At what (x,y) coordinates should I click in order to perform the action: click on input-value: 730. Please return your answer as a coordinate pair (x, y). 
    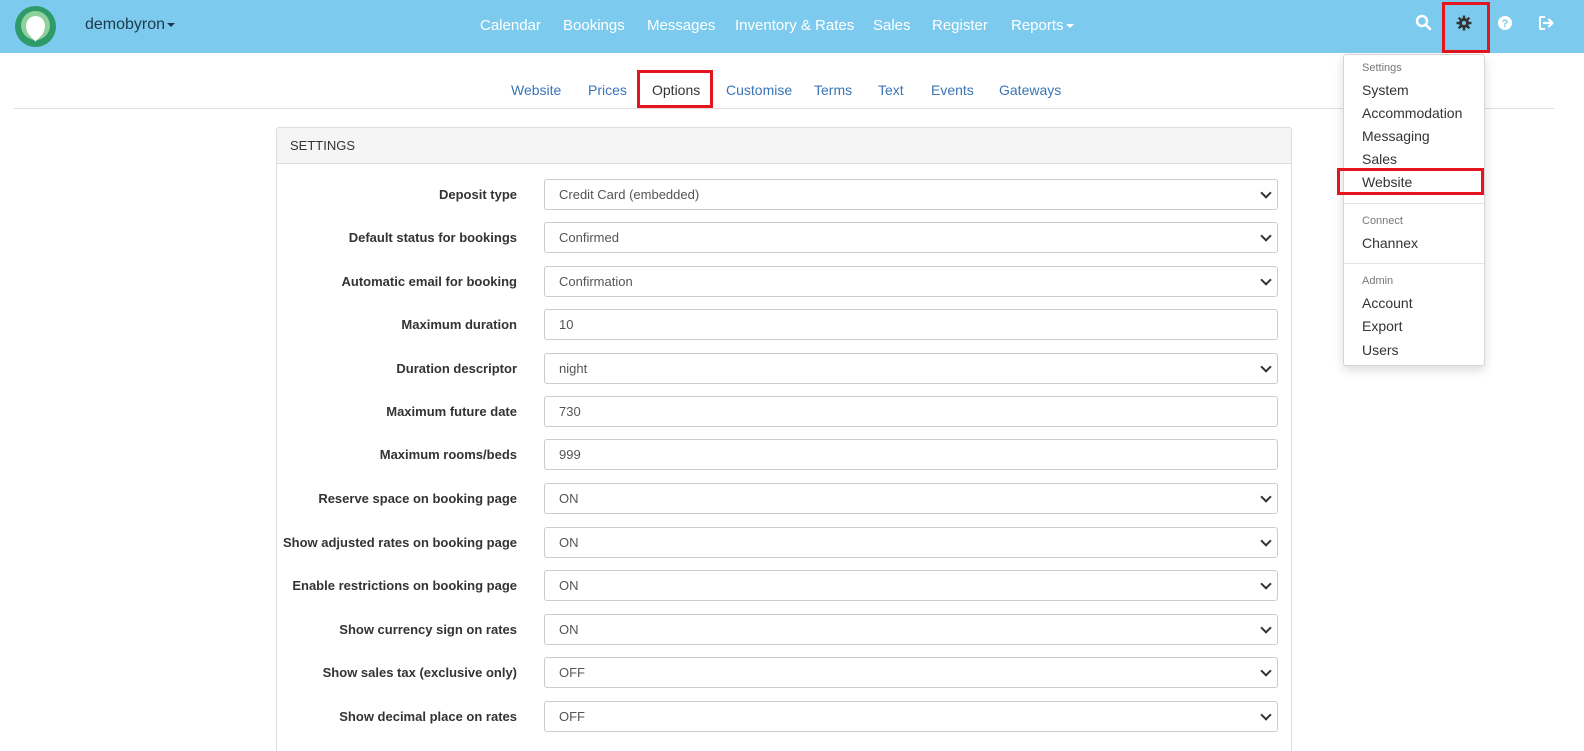
    Looking at the image, I should click on (570, 411).